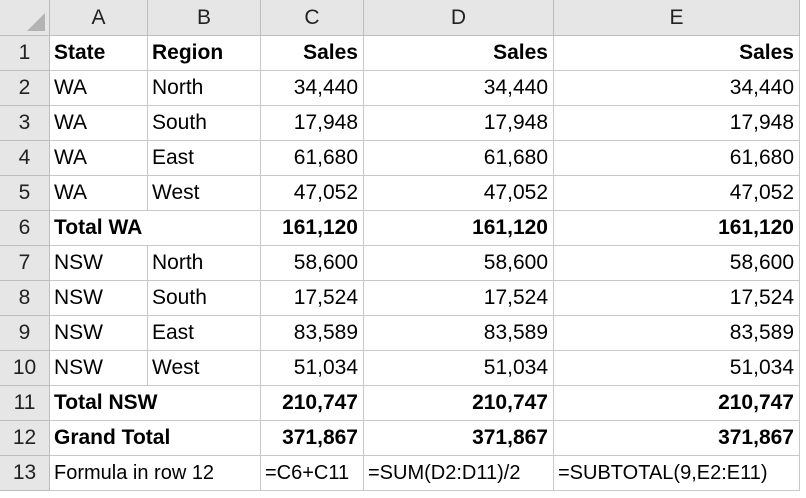 This screenshot has width=806, height=498. I want to click on cell-e12: 371,867, so click(677, 438).